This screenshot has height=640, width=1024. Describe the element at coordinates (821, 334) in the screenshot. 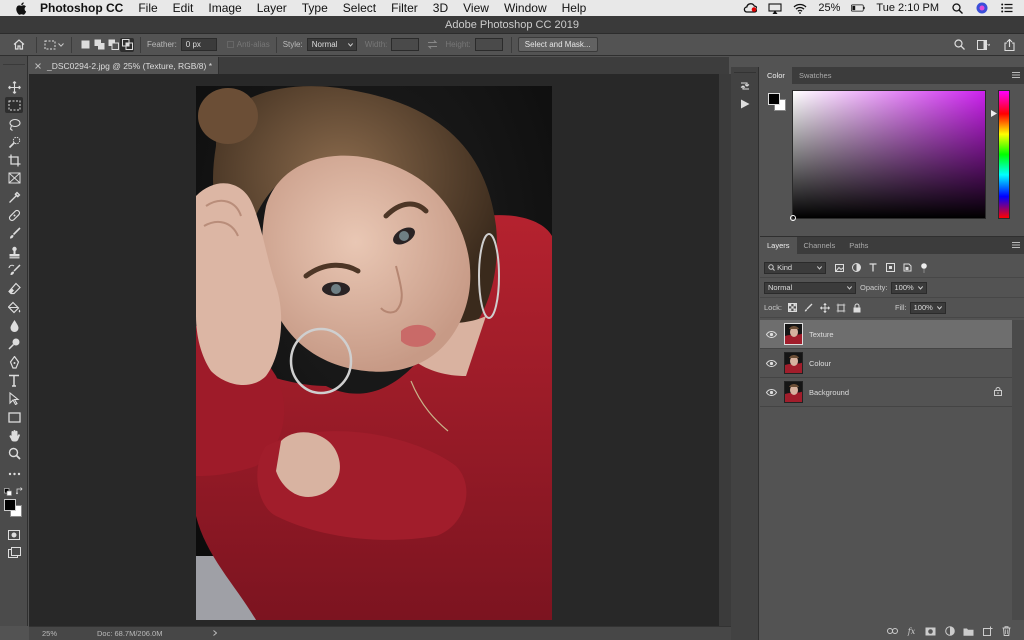

I see `layer-name: Texture` at that location.